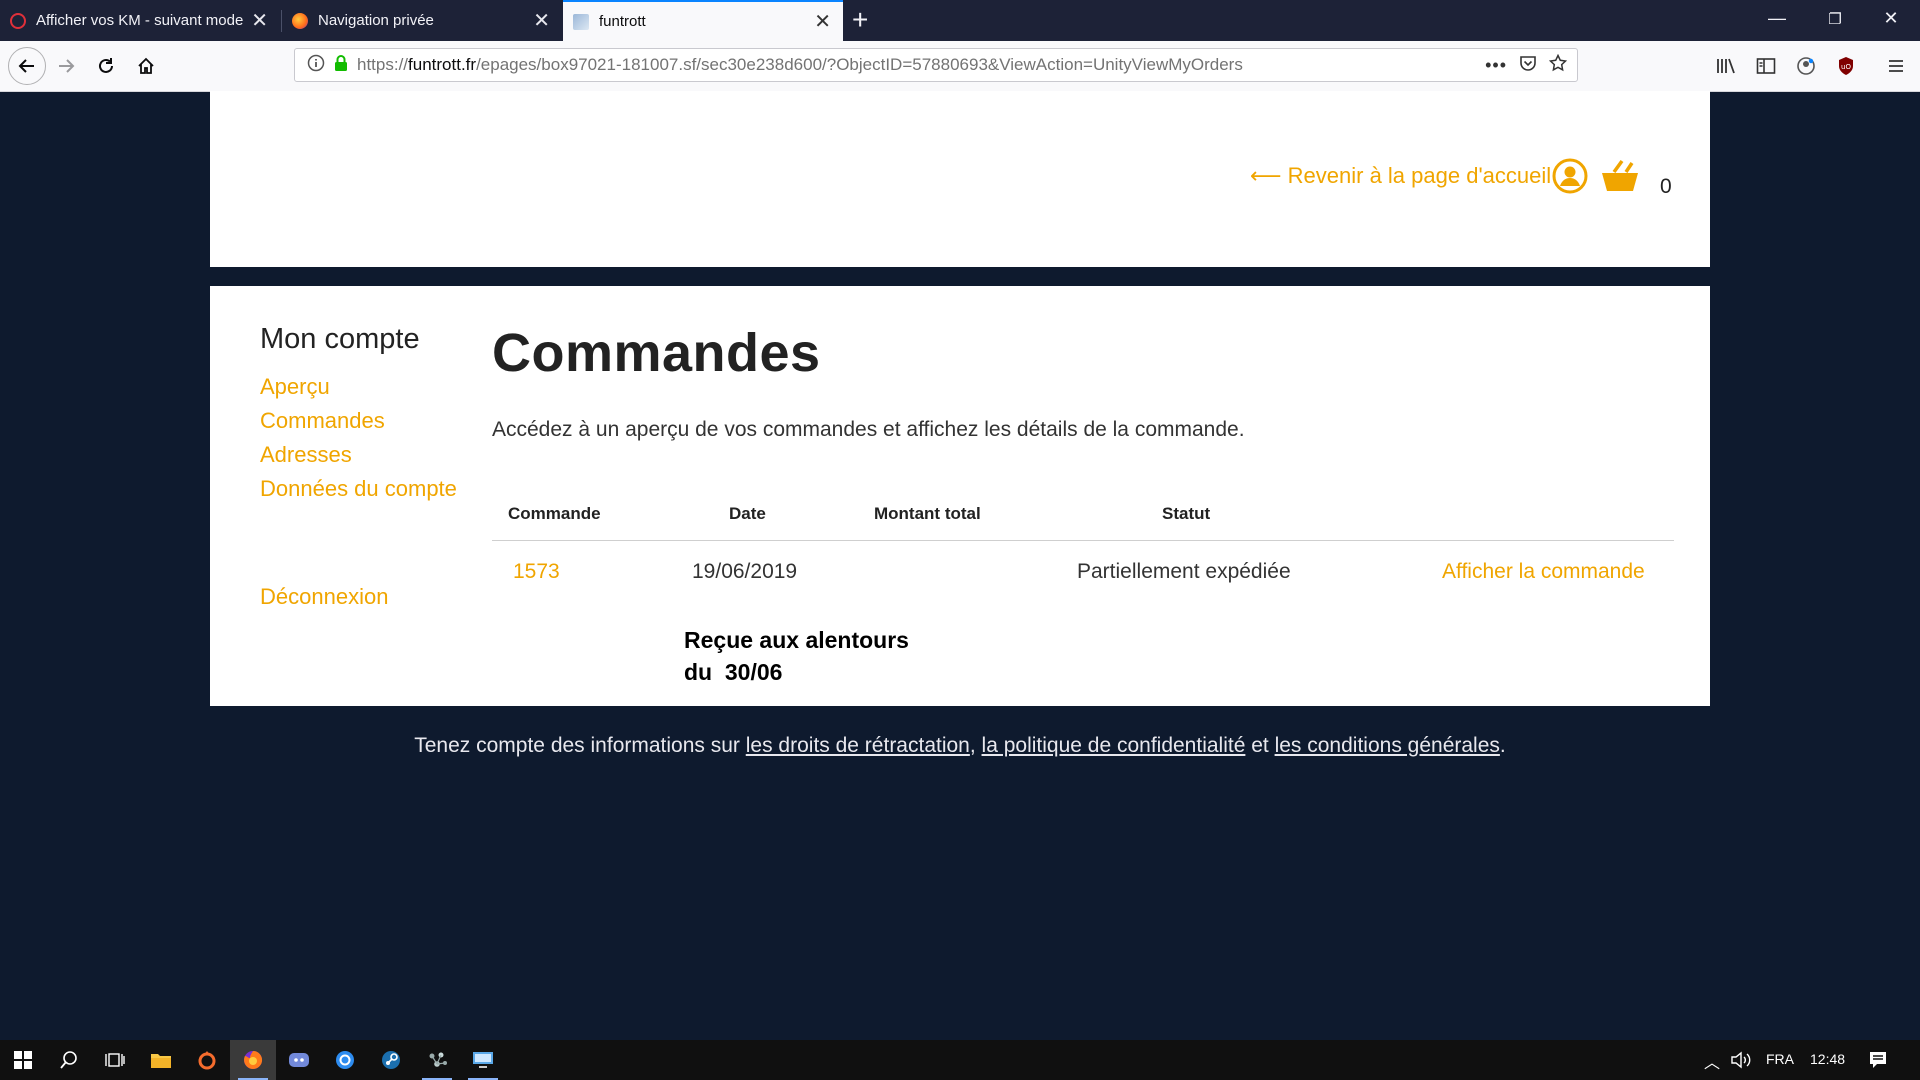  I want to click on search-icon, so click(68, 1060).